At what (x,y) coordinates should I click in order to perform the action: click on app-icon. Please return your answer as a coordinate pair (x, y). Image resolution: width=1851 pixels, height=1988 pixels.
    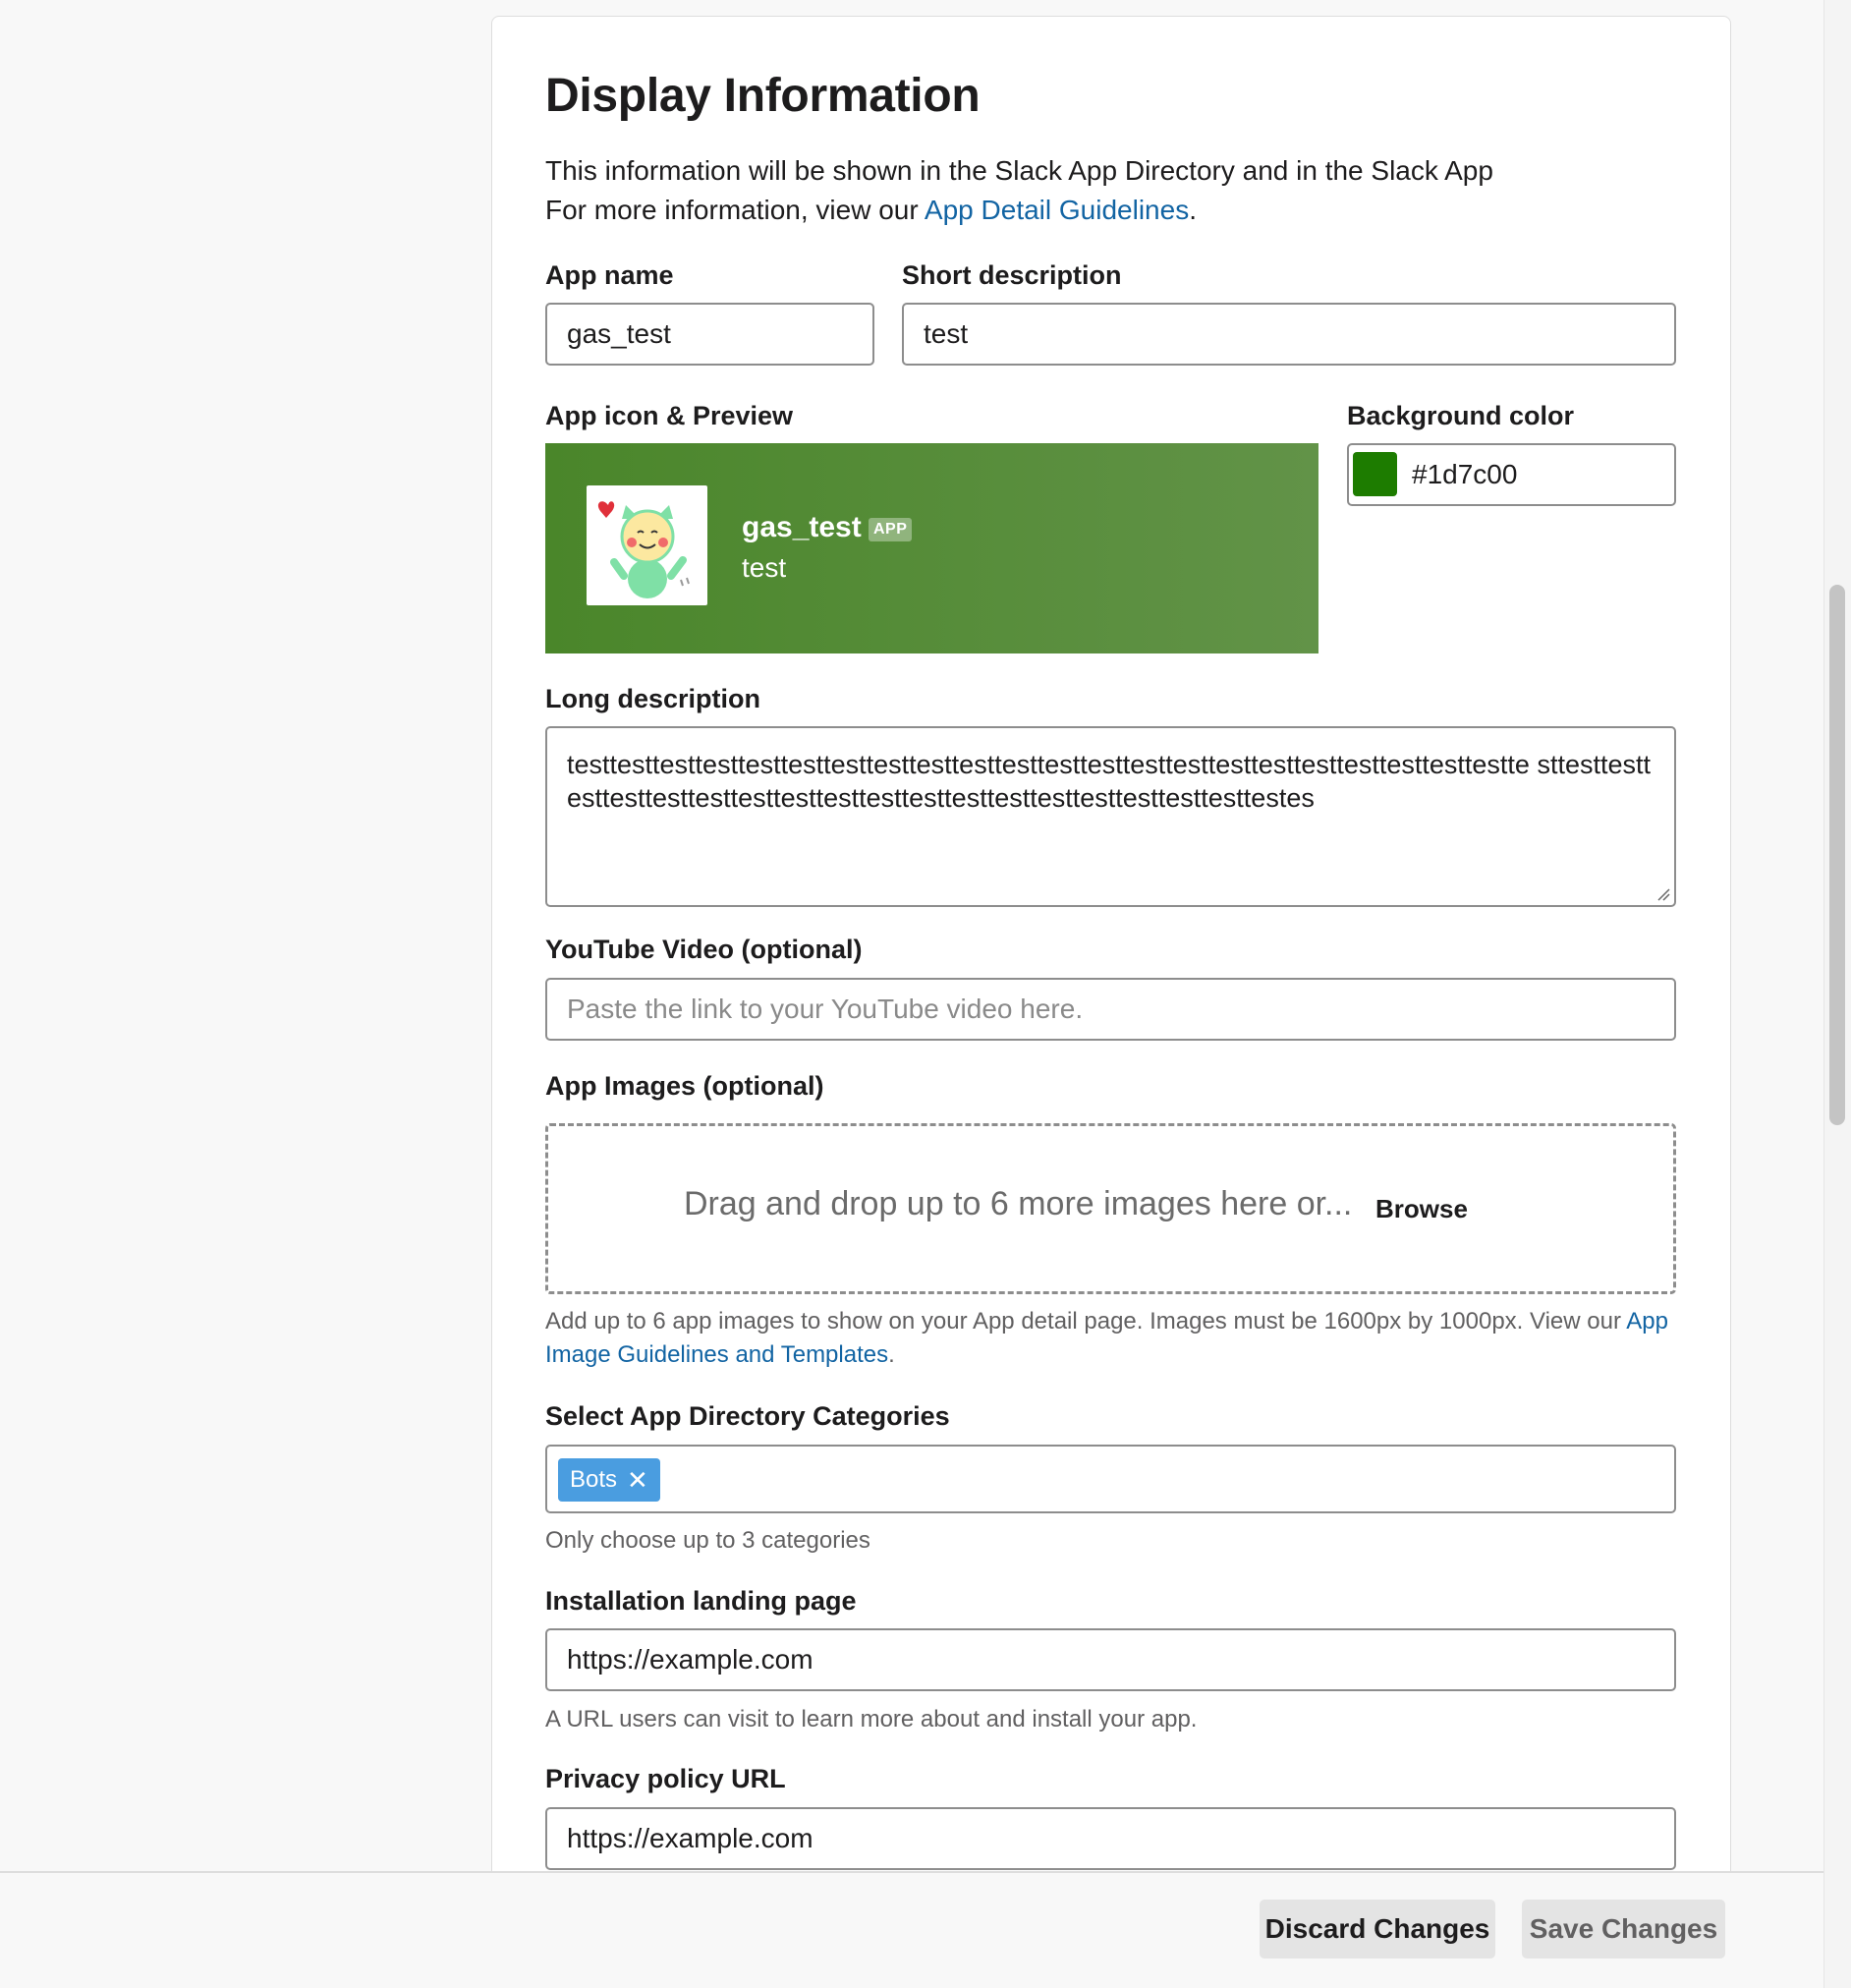
    Looking at the image, I should click on (647, 545).